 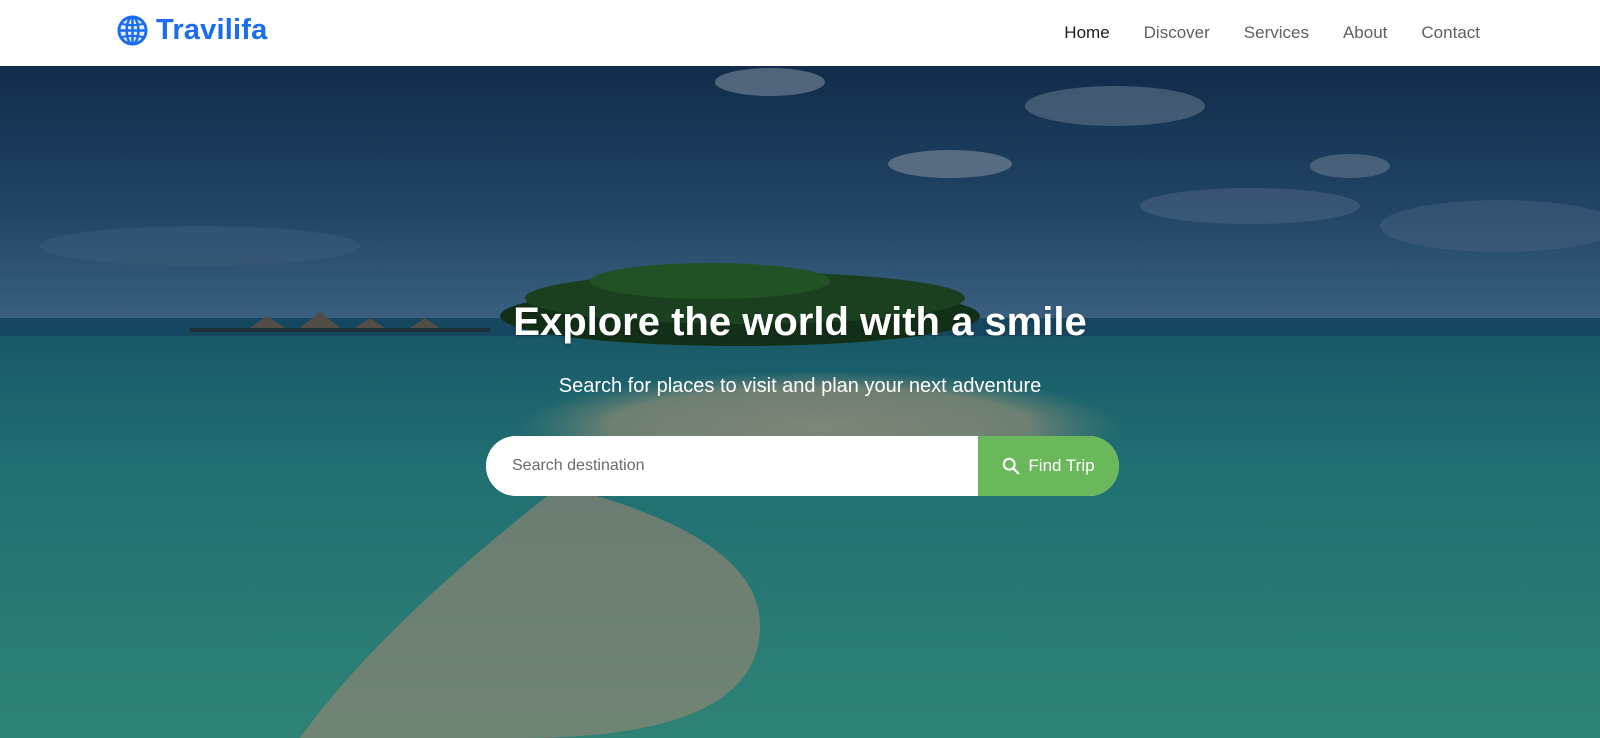 I want to click on main-nav: Home Discover Services About Contact, so click(x=1272, y=33).